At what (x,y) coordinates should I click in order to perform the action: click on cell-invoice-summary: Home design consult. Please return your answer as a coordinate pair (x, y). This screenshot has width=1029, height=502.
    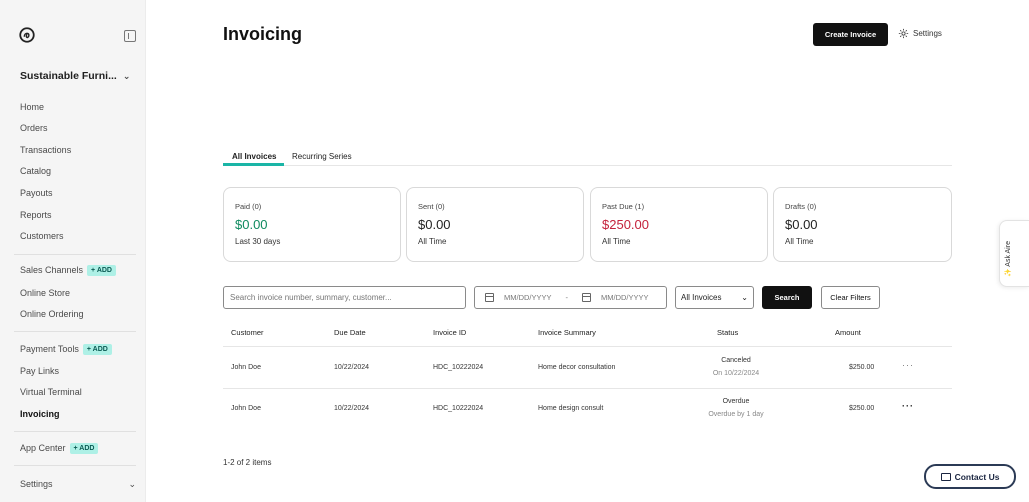
    Looking at the image, I should click on (571, 408).